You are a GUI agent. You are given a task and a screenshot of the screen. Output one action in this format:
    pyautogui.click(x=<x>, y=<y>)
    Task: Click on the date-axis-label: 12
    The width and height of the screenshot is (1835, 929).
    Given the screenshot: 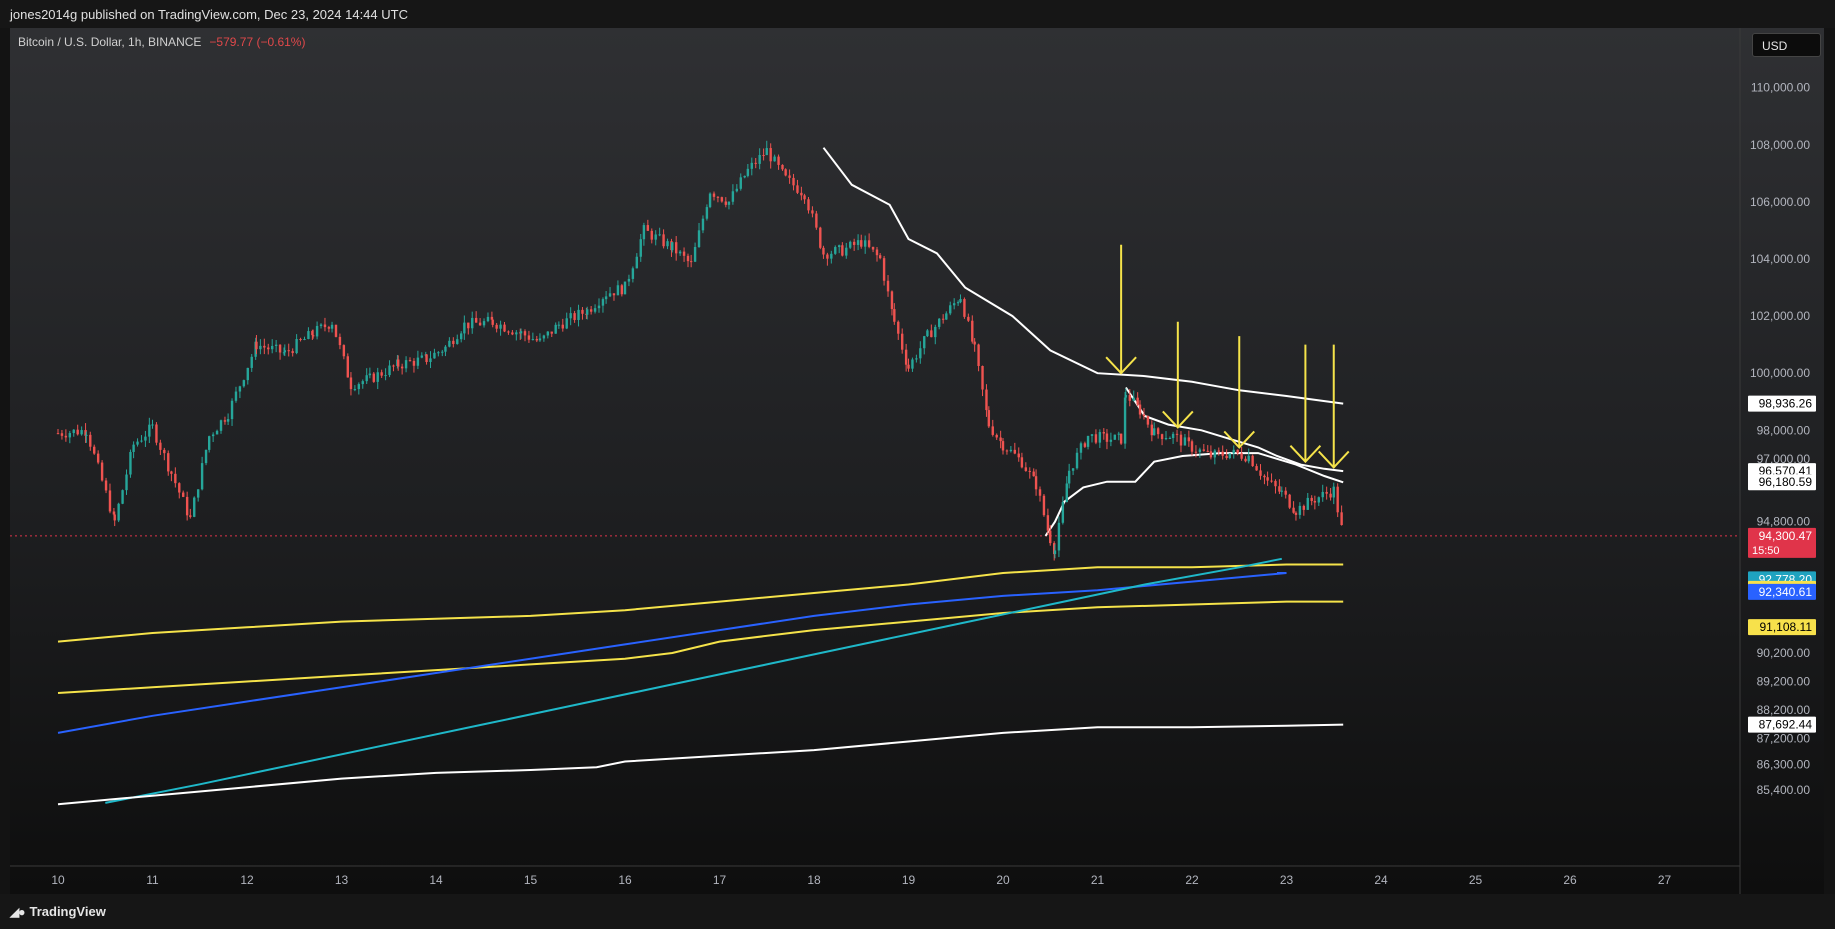 What is the action you would take?
    pyautogui.click(x=247, y=880)
    